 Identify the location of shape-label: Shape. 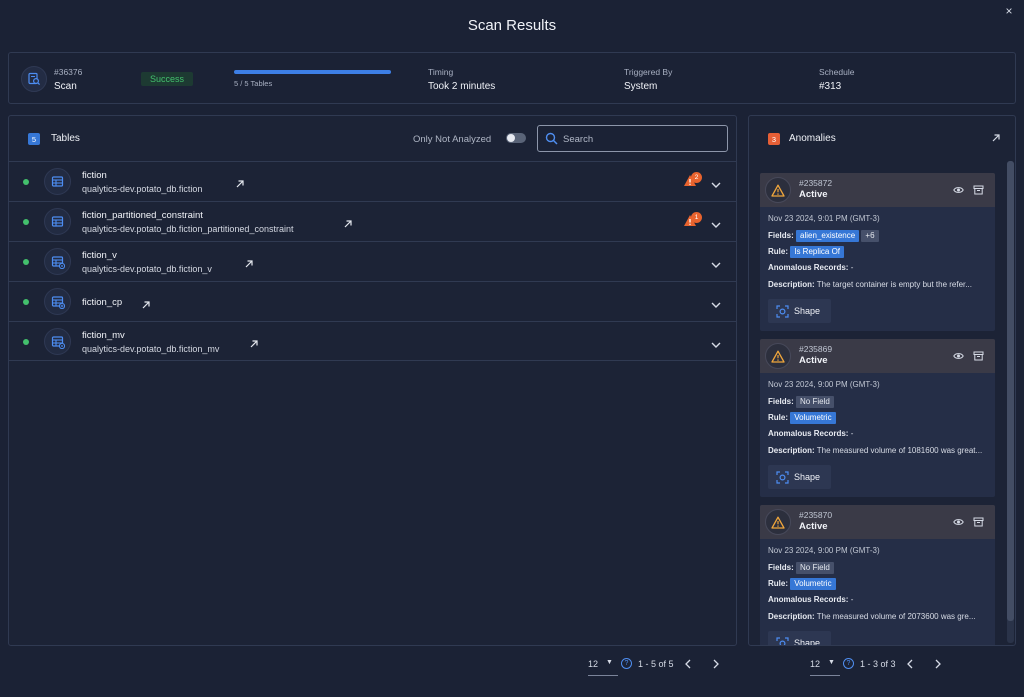
(807, 311).